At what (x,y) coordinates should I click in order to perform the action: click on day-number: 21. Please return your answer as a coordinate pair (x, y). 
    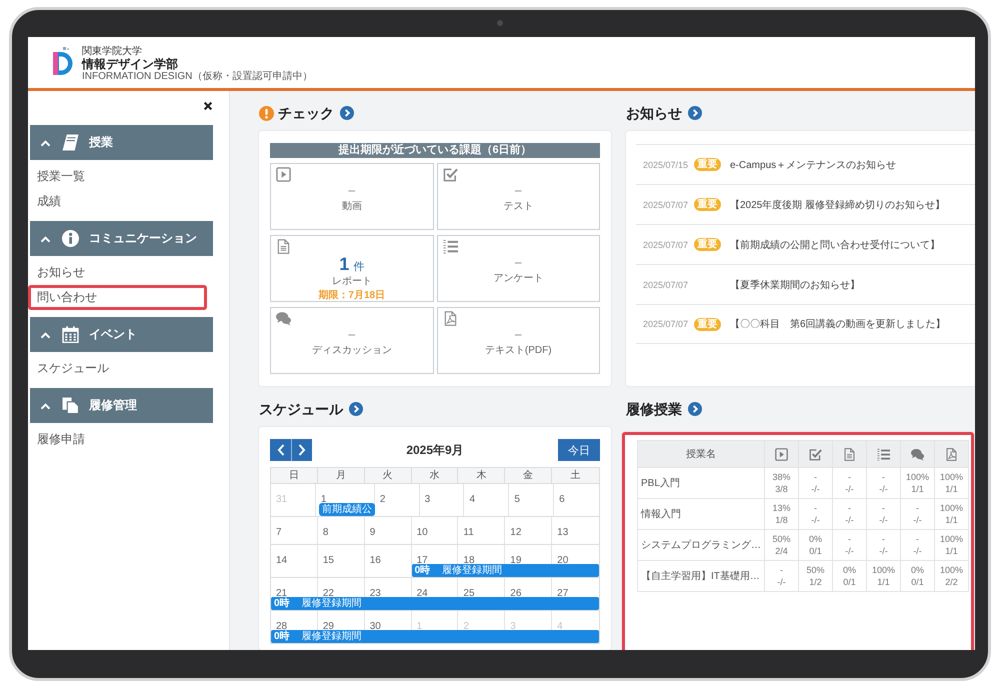
    Looking at the image, I should click on (282, 593).